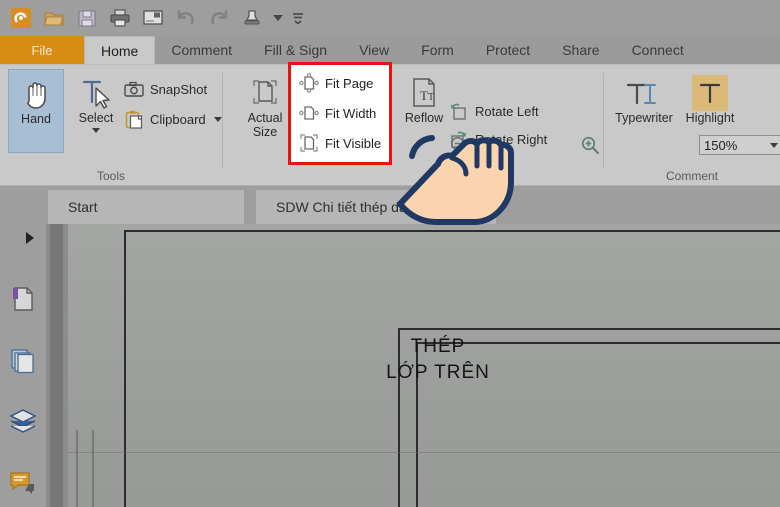 The image size is (780, 507). I want to click on tab-view: View, so click(374, 50).